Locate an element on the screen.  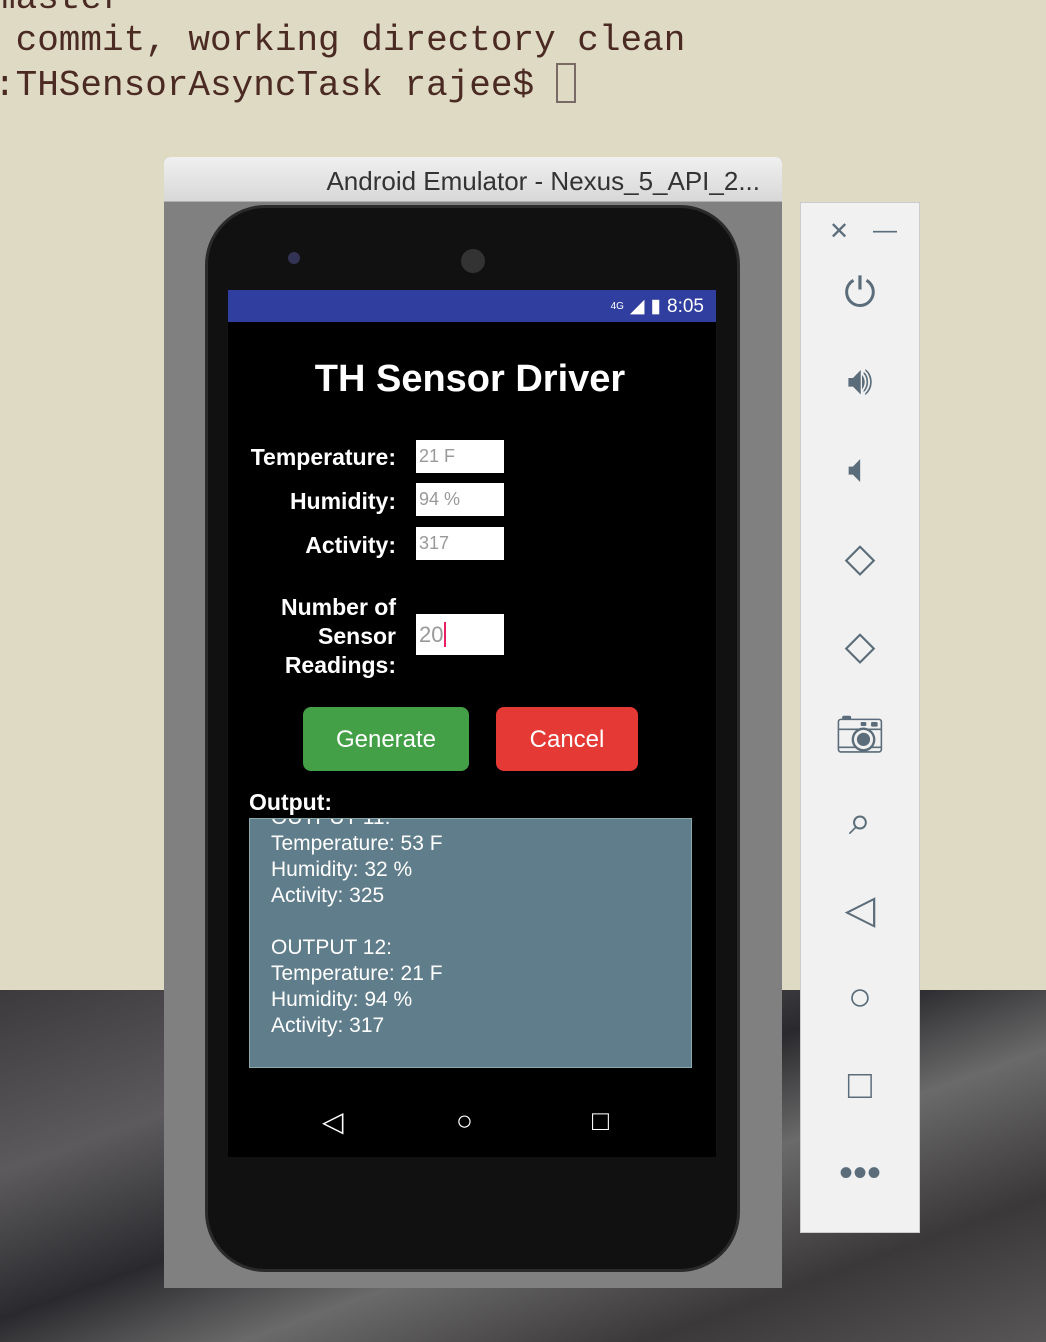
minimize-icon: — is located at coordinates (885, 231).